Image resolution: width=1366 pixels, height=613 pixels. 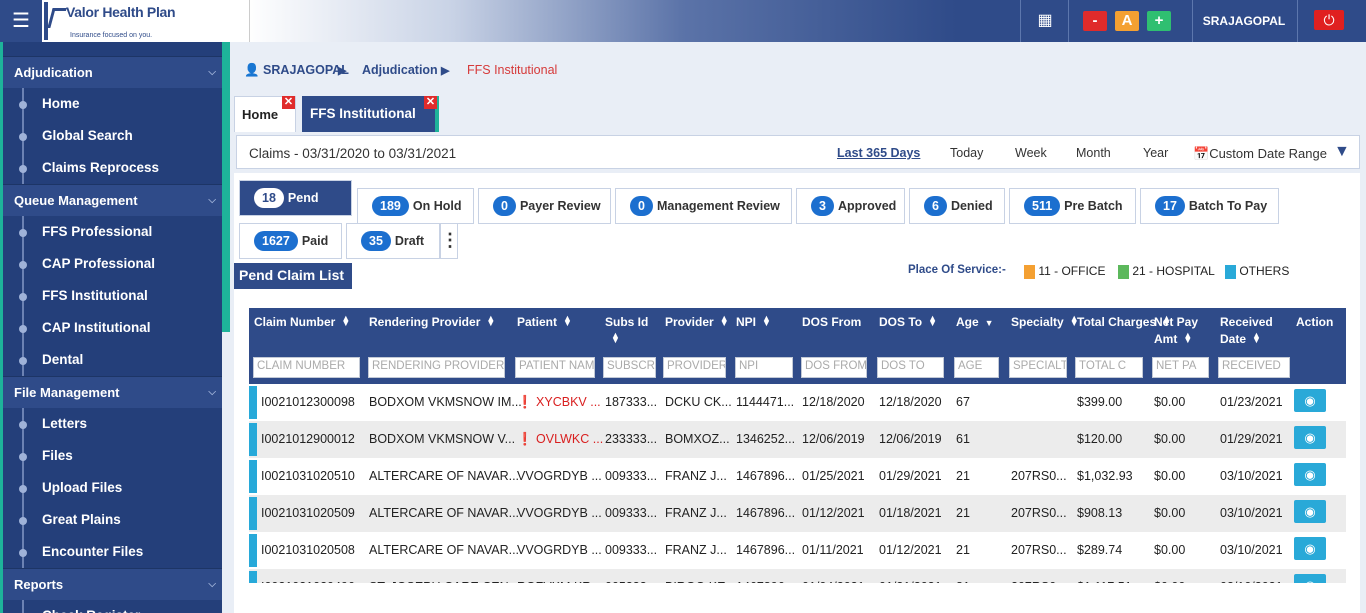 I want to click on table-cell: $0.00, so click(x=1170, y=402).